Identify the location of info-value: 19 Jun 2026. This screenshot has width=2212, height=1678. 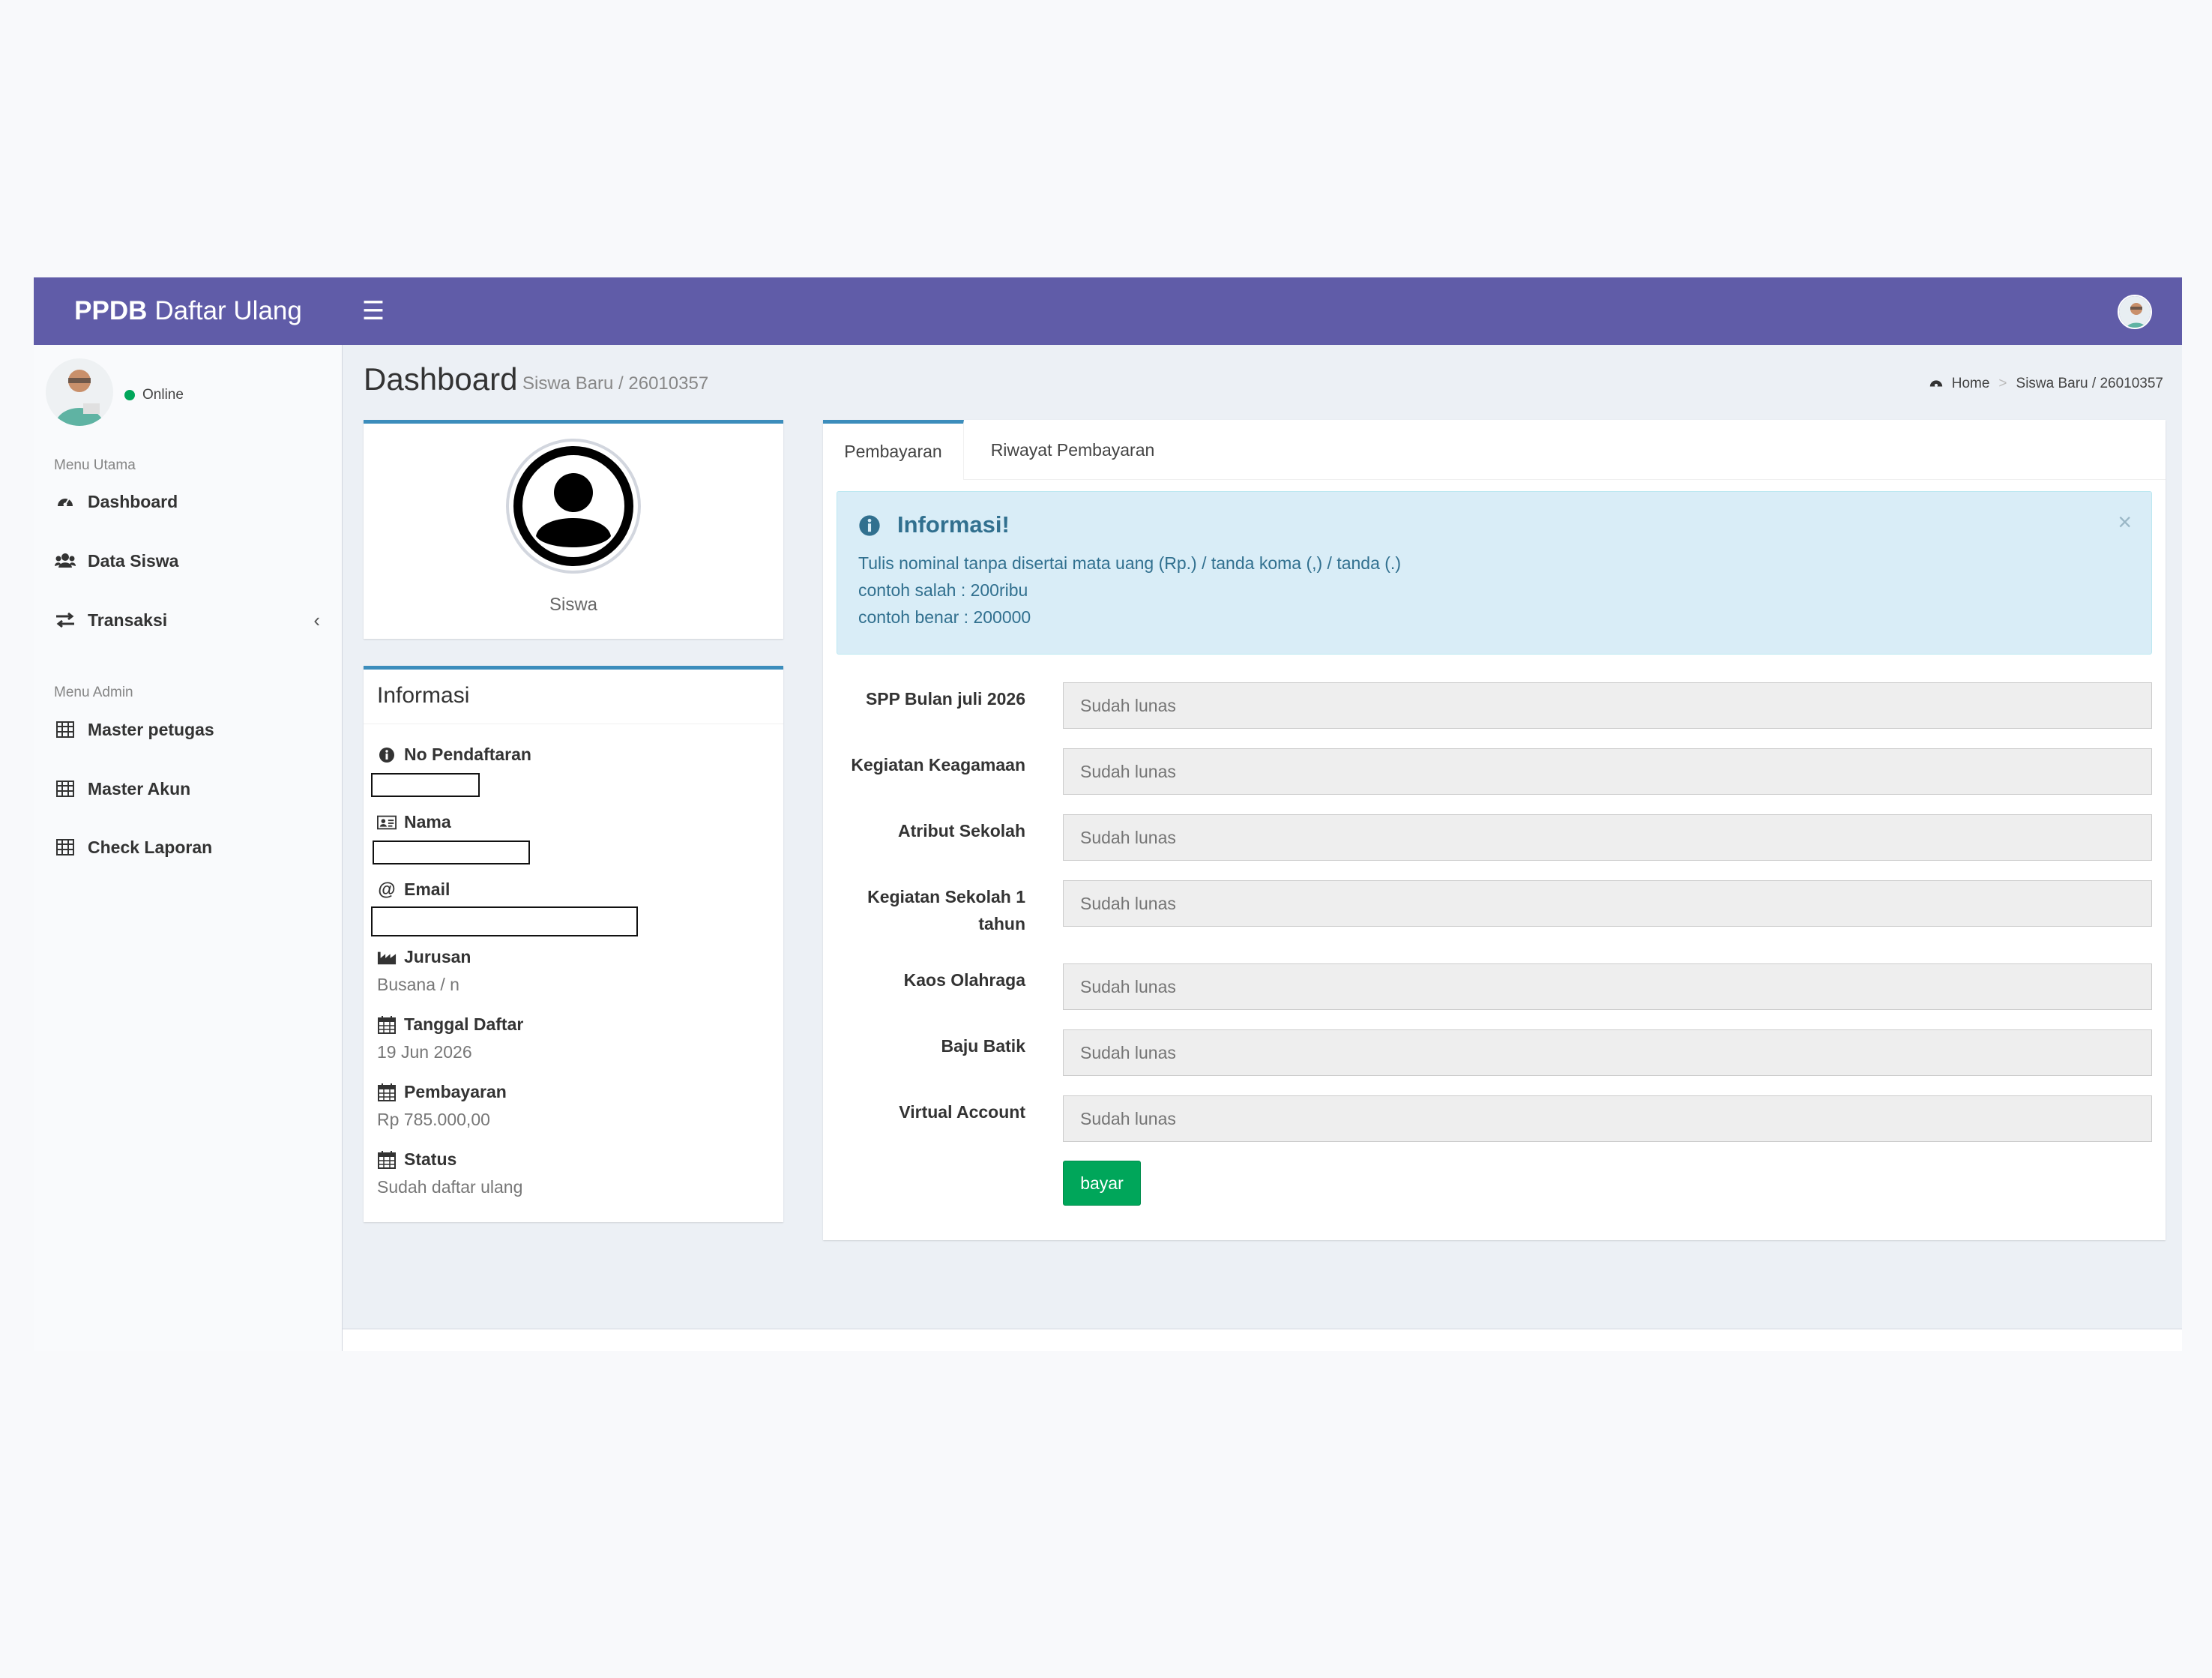
(424, 1052).